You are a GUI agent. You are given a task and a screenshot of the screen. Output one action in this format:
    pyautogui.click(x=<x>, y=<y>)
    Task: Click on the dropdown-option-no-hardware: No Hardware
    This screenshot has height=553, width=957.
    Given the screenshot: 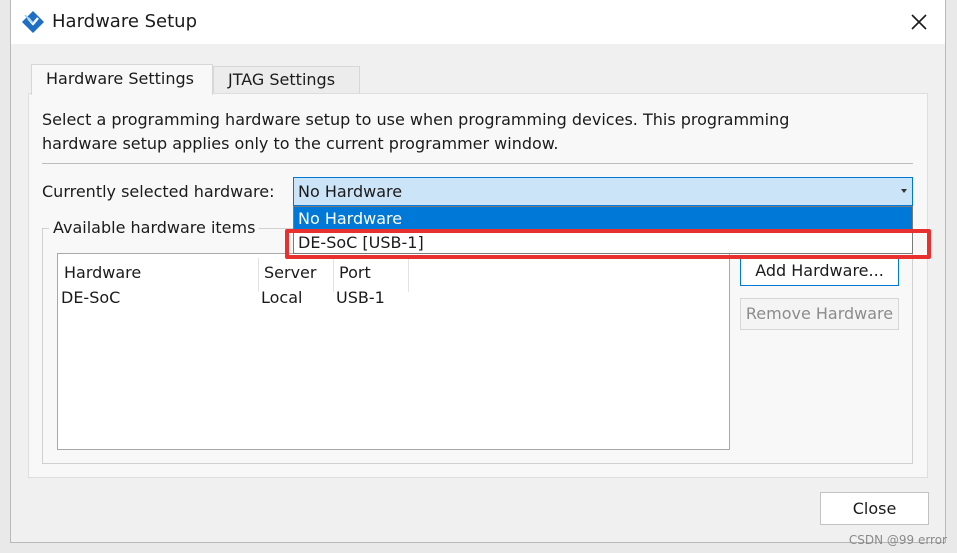 What is the action you would take?
    pyautogui.click(x=603, y=218)
    